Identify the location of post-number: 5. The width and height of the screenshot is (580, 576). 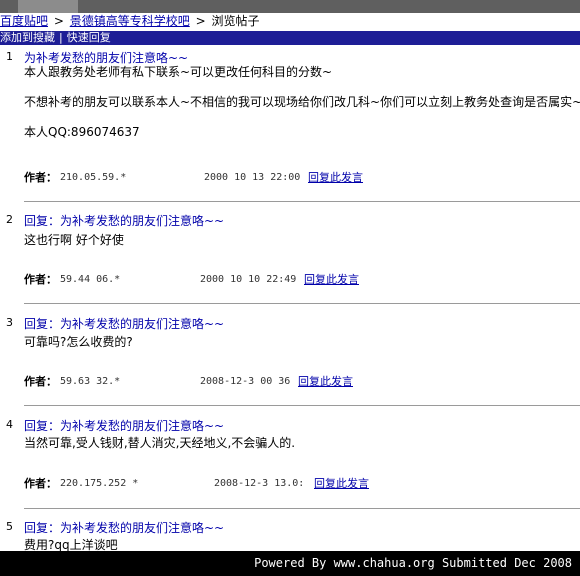
(9, 526).